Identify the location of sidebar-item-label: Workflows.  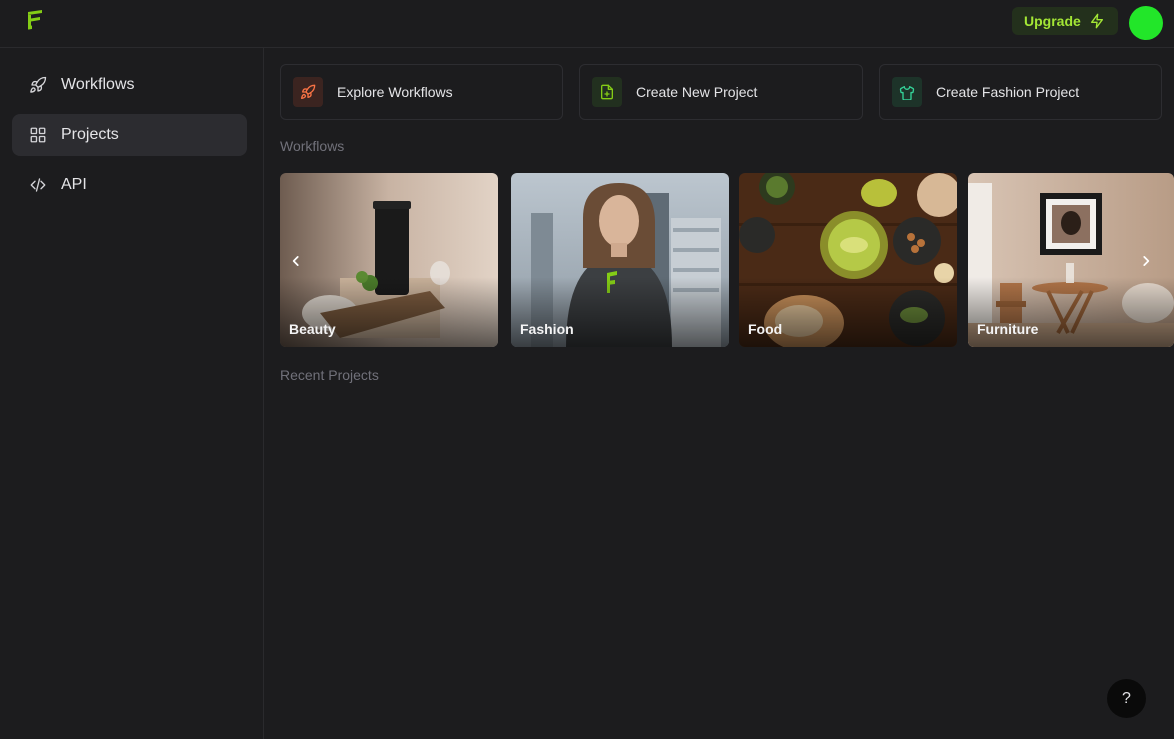
(98, 84).